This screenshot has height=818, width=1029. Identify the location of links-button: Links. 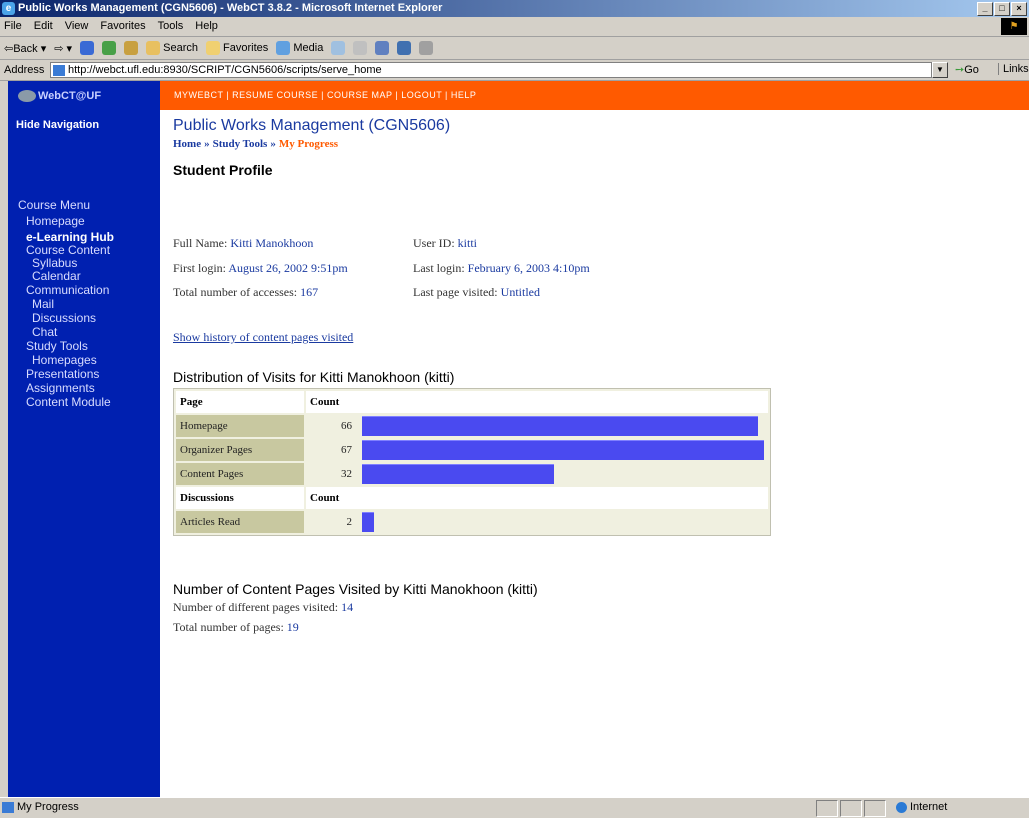
(1013, 69).